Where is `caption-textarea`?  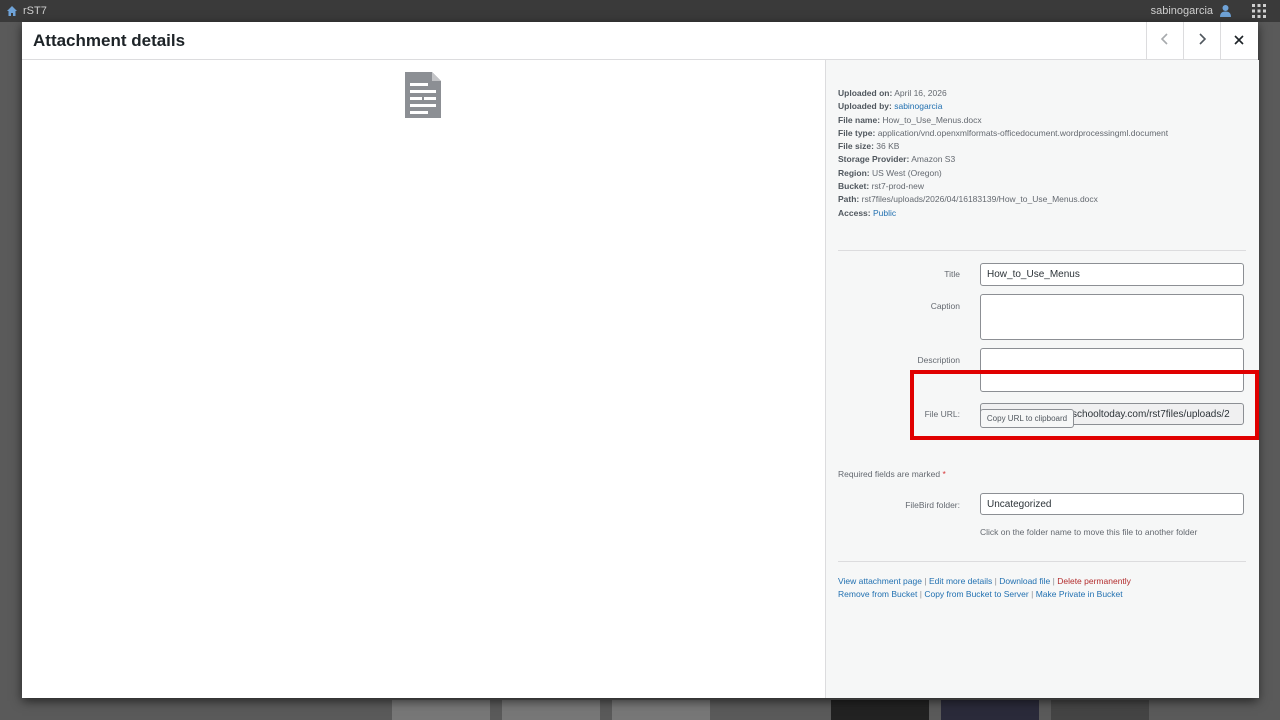 caption-textarea is located at coordinates (1112, 317).